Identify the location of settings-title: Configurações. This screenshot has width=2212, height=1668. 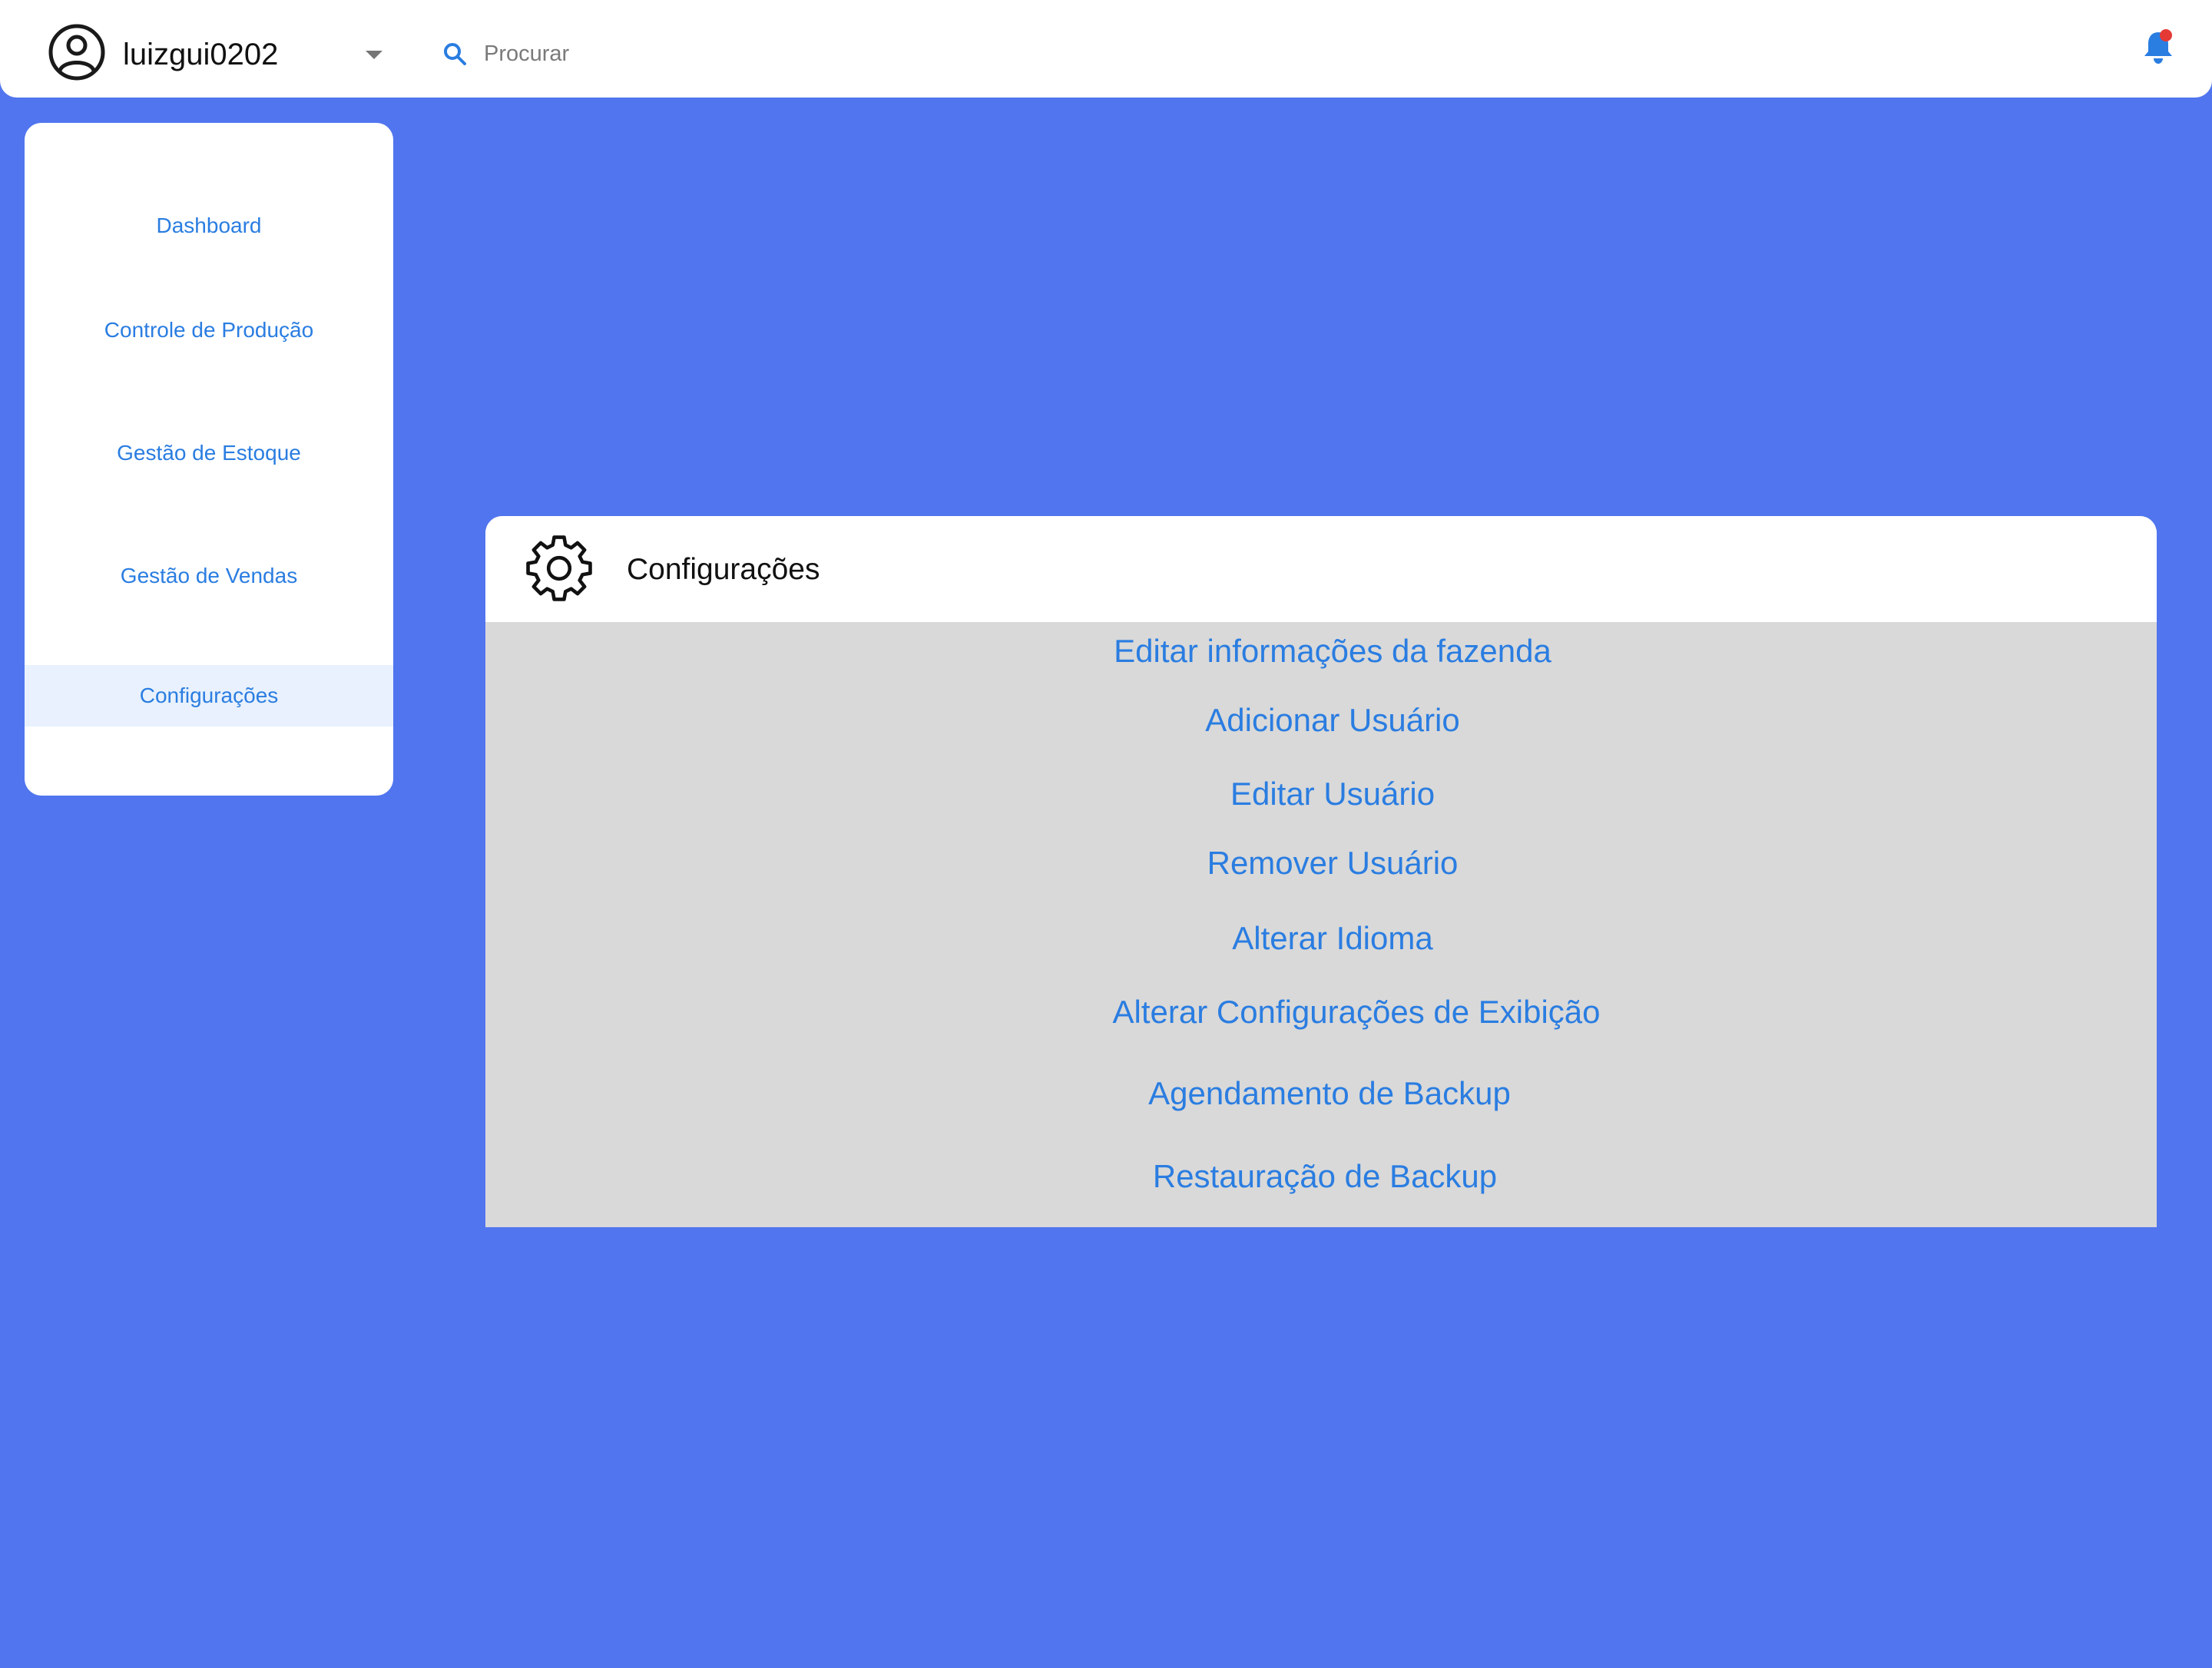
(724, 569).